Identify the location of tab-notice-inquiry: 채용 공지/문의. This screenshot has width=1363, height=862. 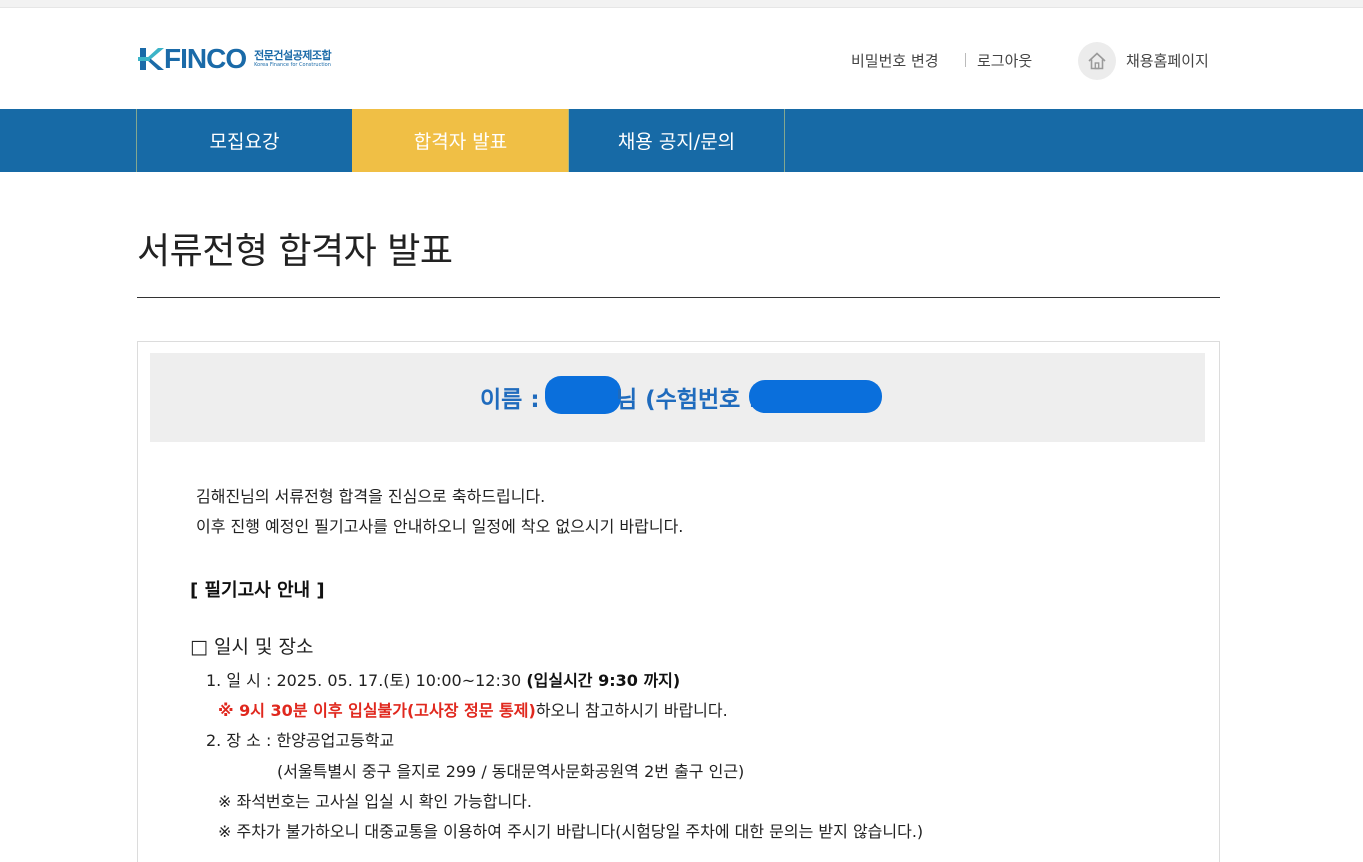
(676, 140).